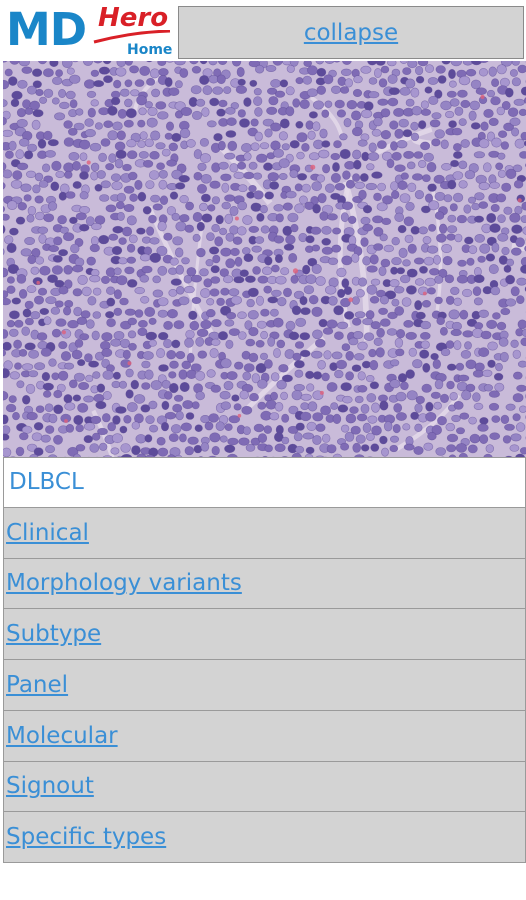 The image size is (526, 900). Describe the element at coordinates (46, 482) in the screenshot. I see `topic-title: DLBCL` at that location.